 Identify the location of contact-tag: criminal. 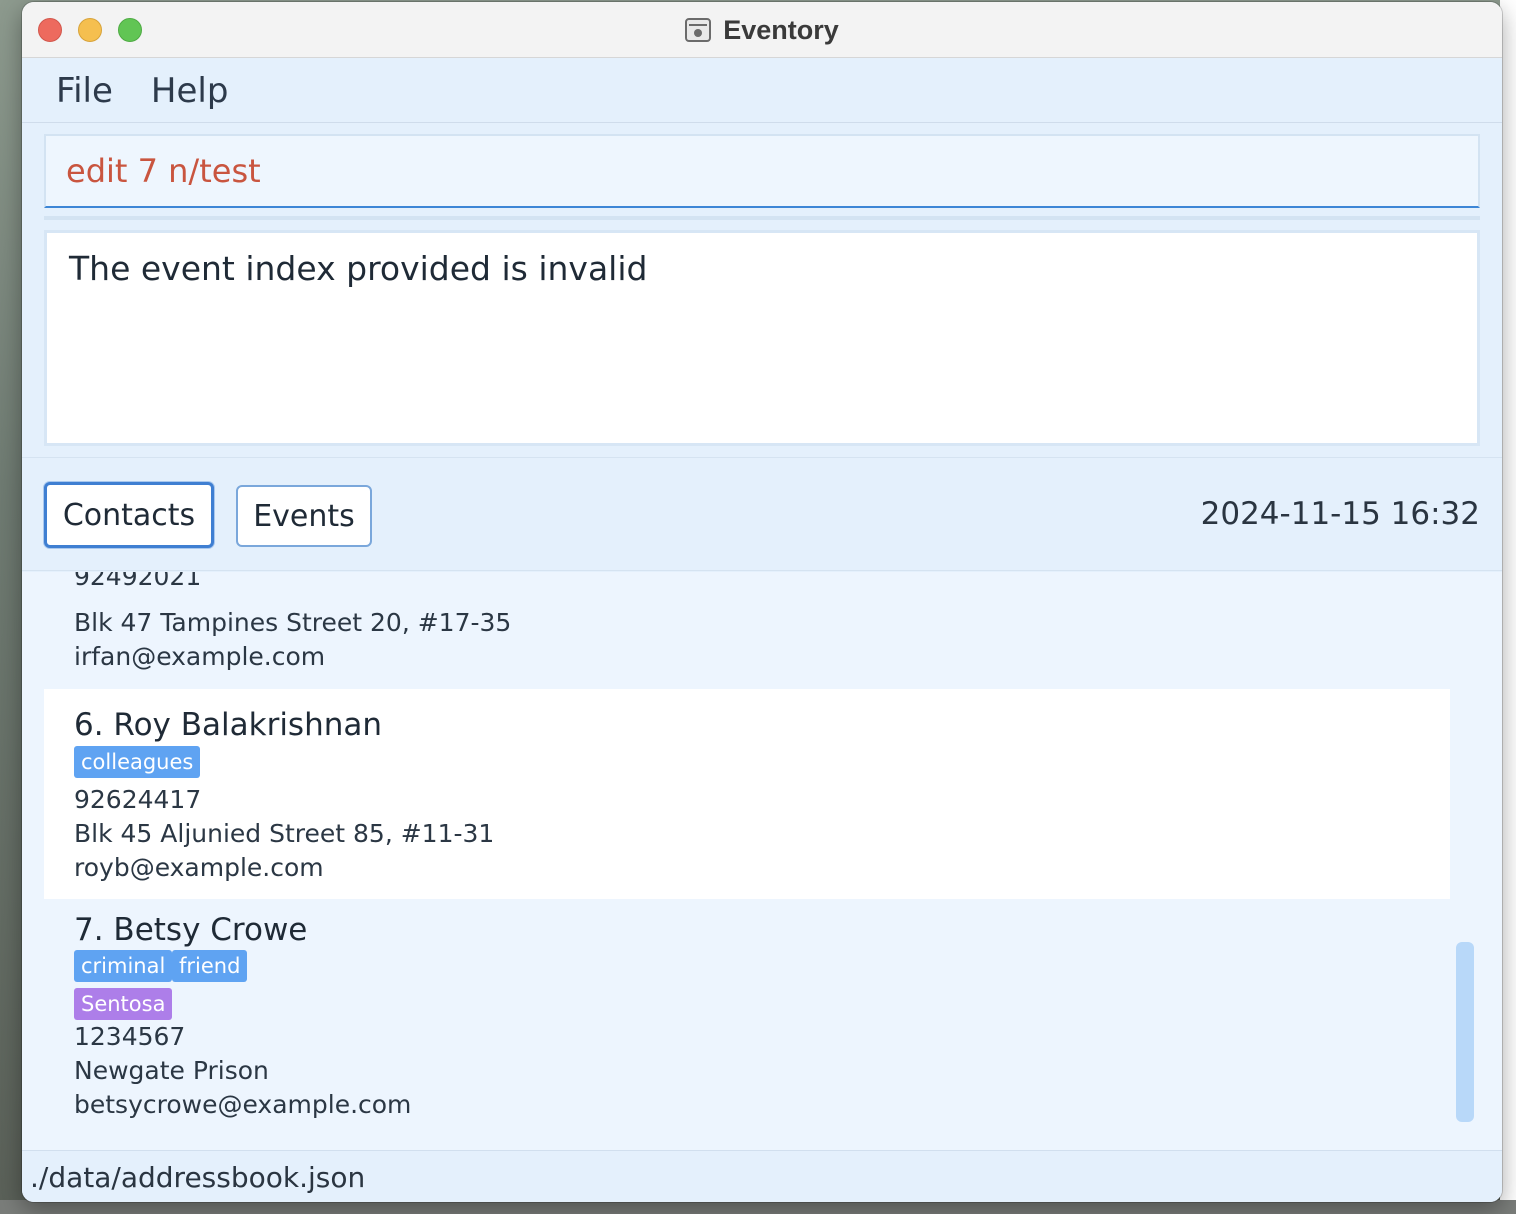
(123, 966).